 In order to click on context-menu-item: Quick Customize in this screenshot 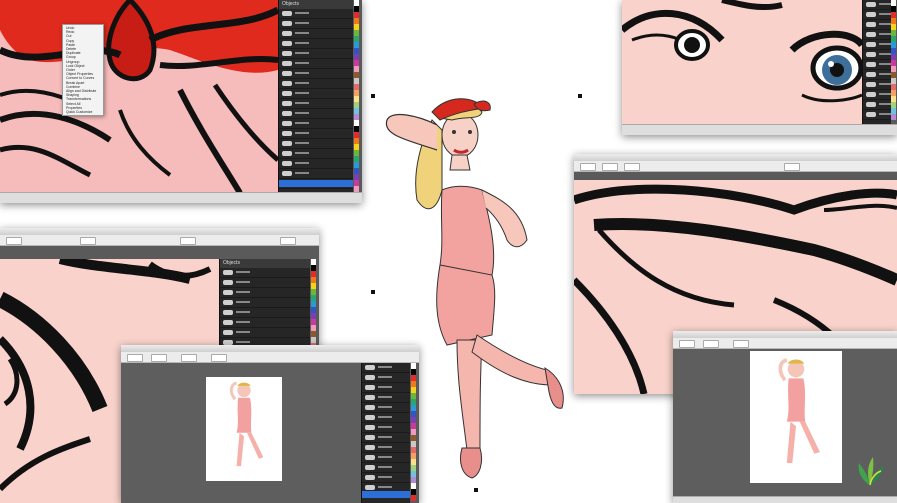, I will do `click(83, 112)`.